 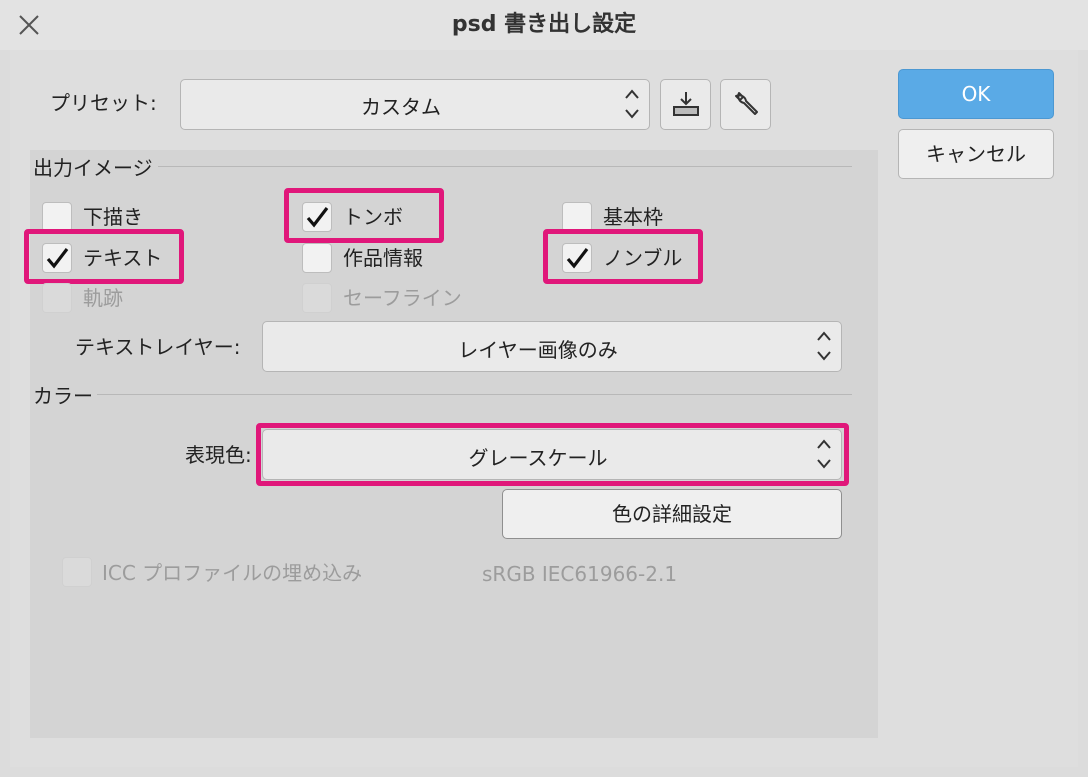 I want to click on checkbox-page-number, so click(x=577, y=258).